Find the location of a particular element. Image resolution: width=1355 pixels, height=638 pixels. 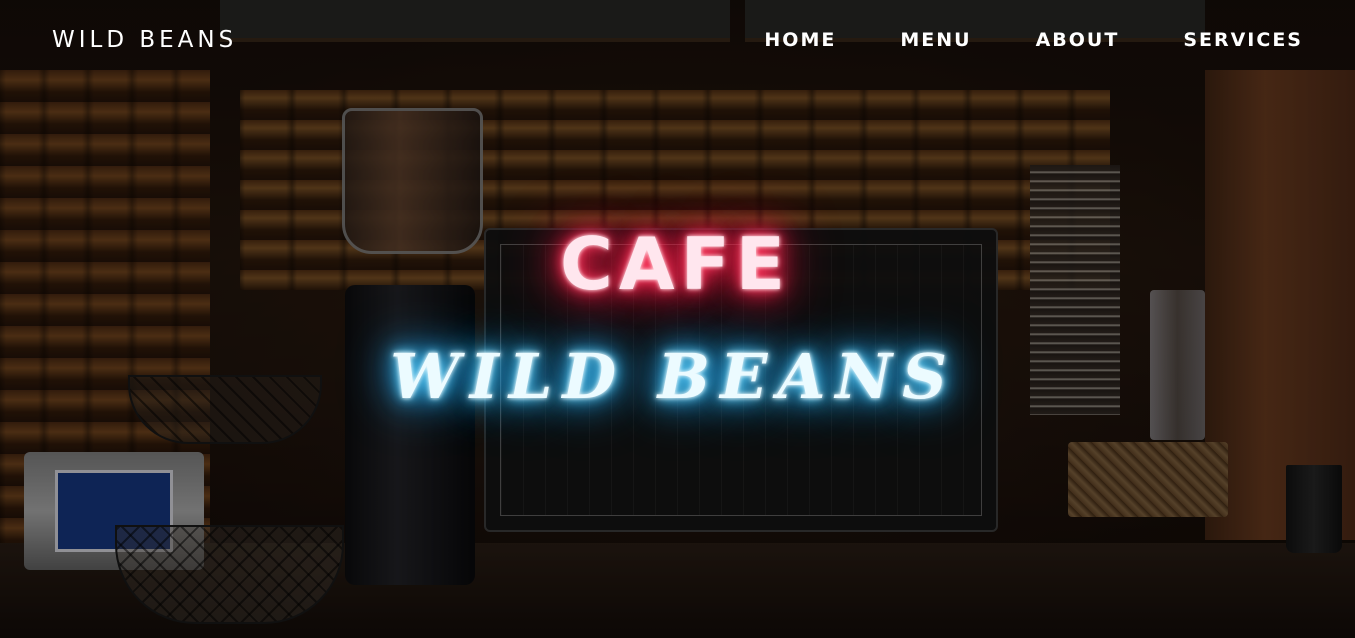

nav-link-menu: MENU is located at coordinates (935, 40).